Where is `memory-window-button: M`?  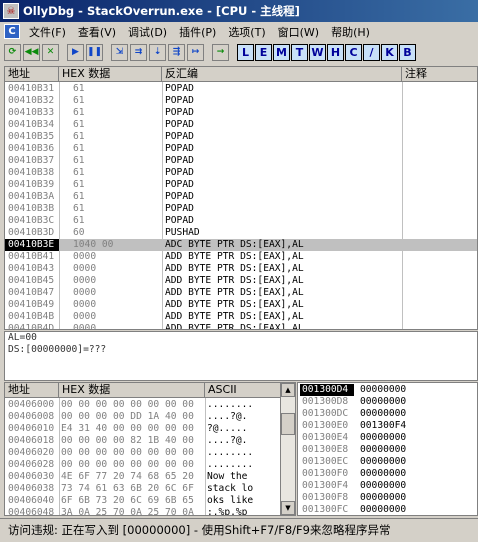 memory-window-button: M is located at coordinates (281, 52).